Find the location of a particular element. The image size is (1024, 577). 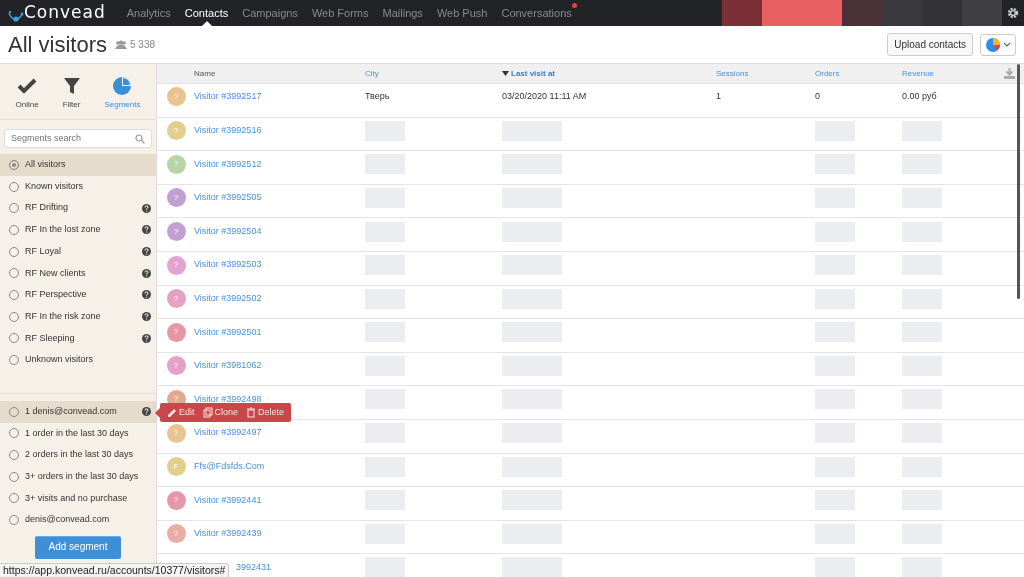

visitor-link: Visitor #3992497 is located at coordinates (228, 432).